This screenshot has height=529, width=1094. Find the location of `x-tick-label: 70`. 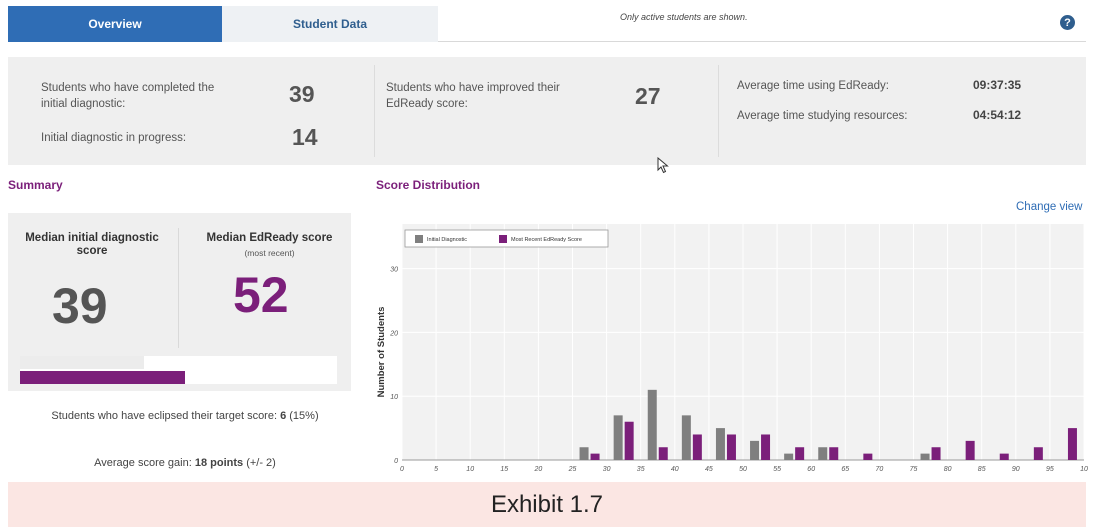

x-tick-label: 70 is located at coordinates (880, 469).